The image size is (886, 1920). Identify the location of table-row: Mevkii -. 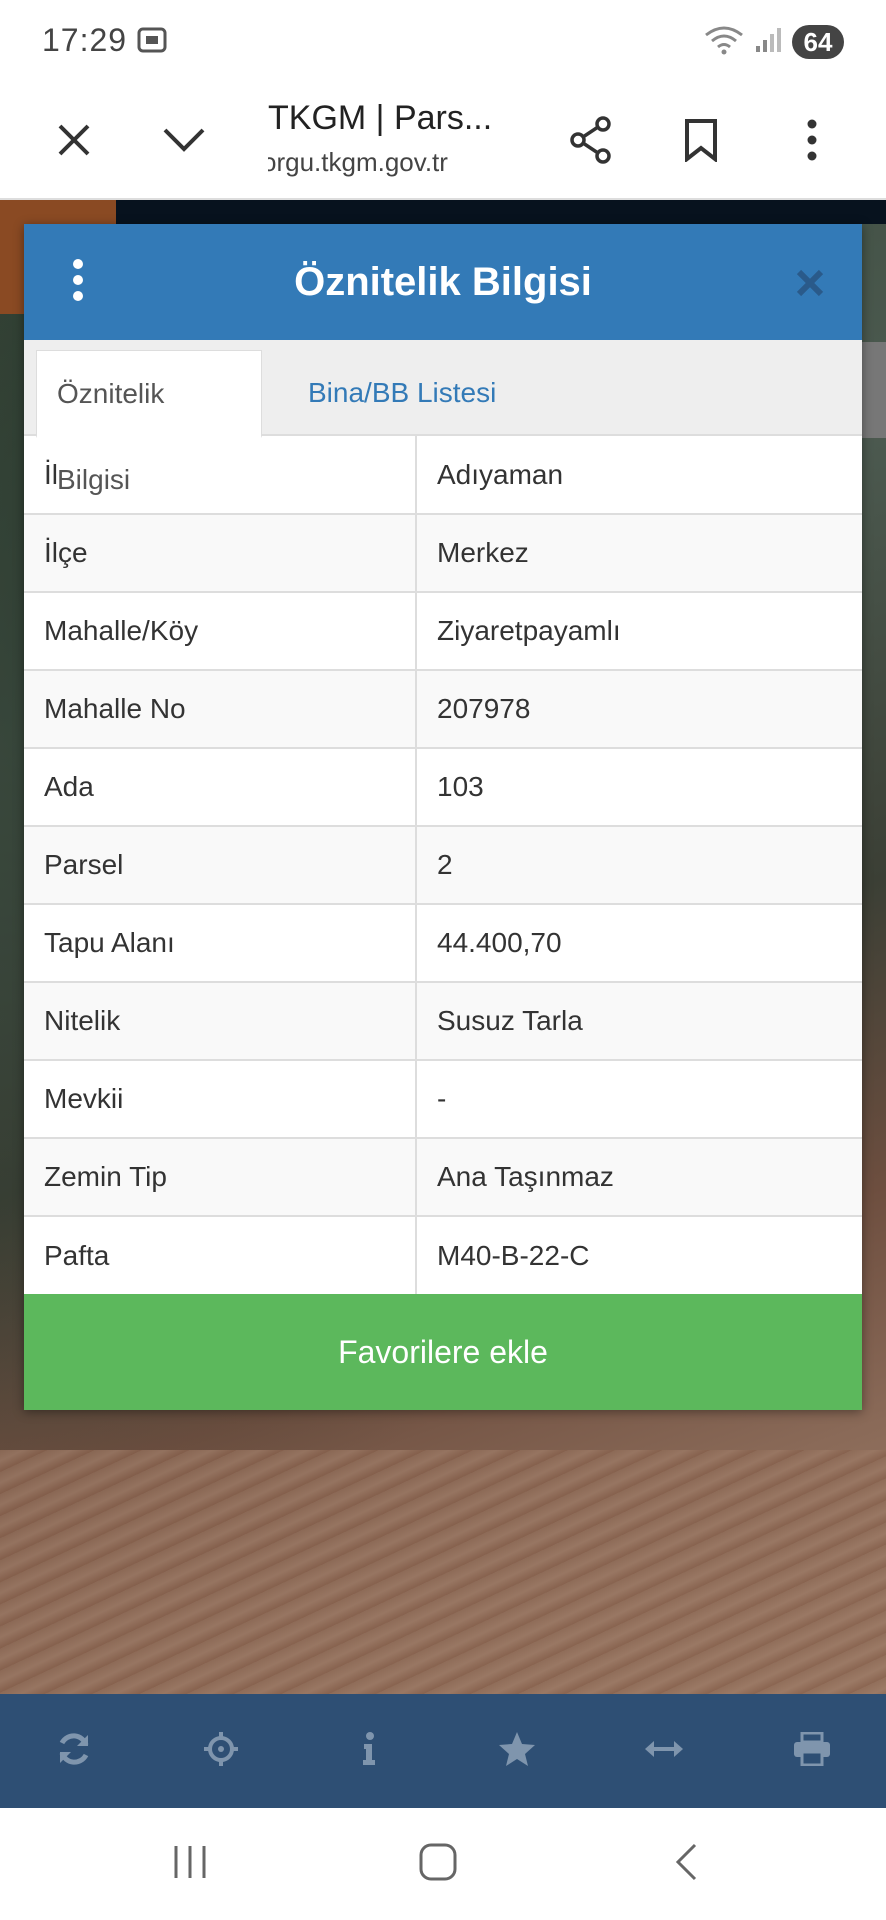
(443, 1099).